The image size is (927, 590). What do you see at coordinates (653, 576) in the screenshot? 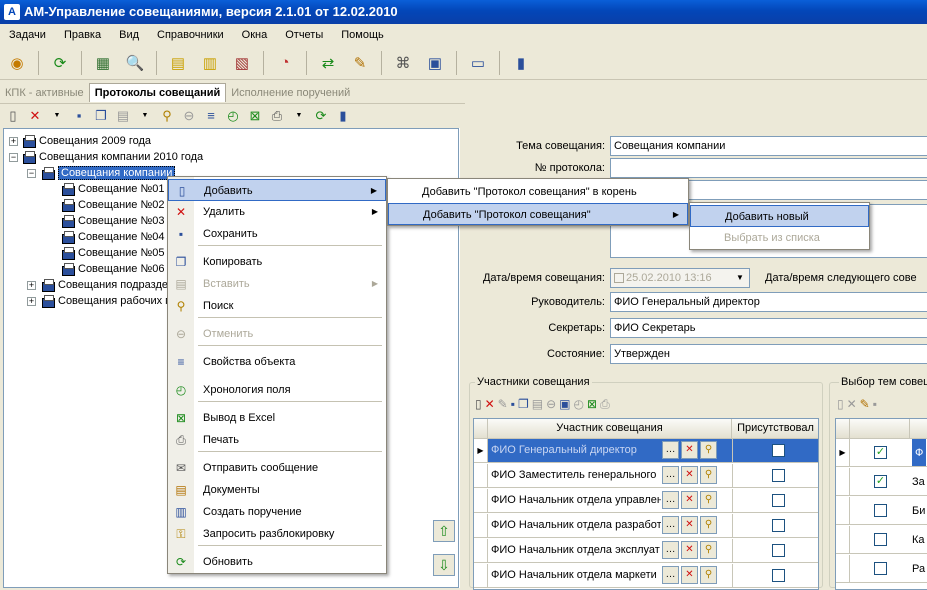
I see `table-row: ФИО Начальник отдела маркети … ✕ ⚲` at bounding box center [653, 576].